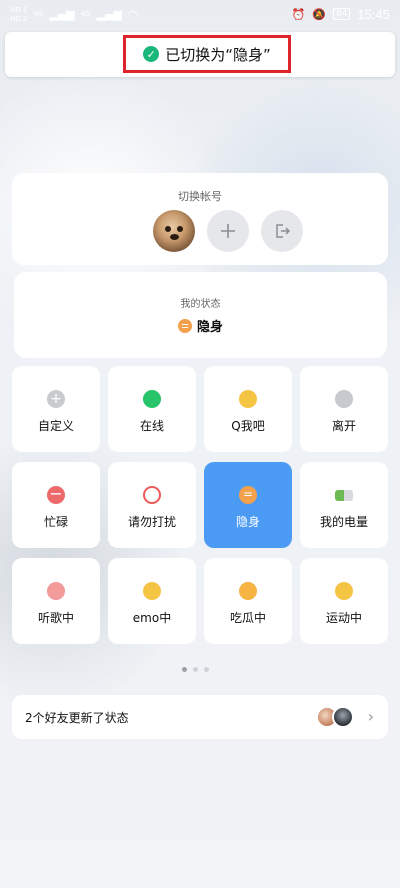 The height and width of the screenshot is (888, 400). What do you see at coordinates (152, 399) in the screenshot?
I see `online-dot-icon` at bounding box center [152, 399].